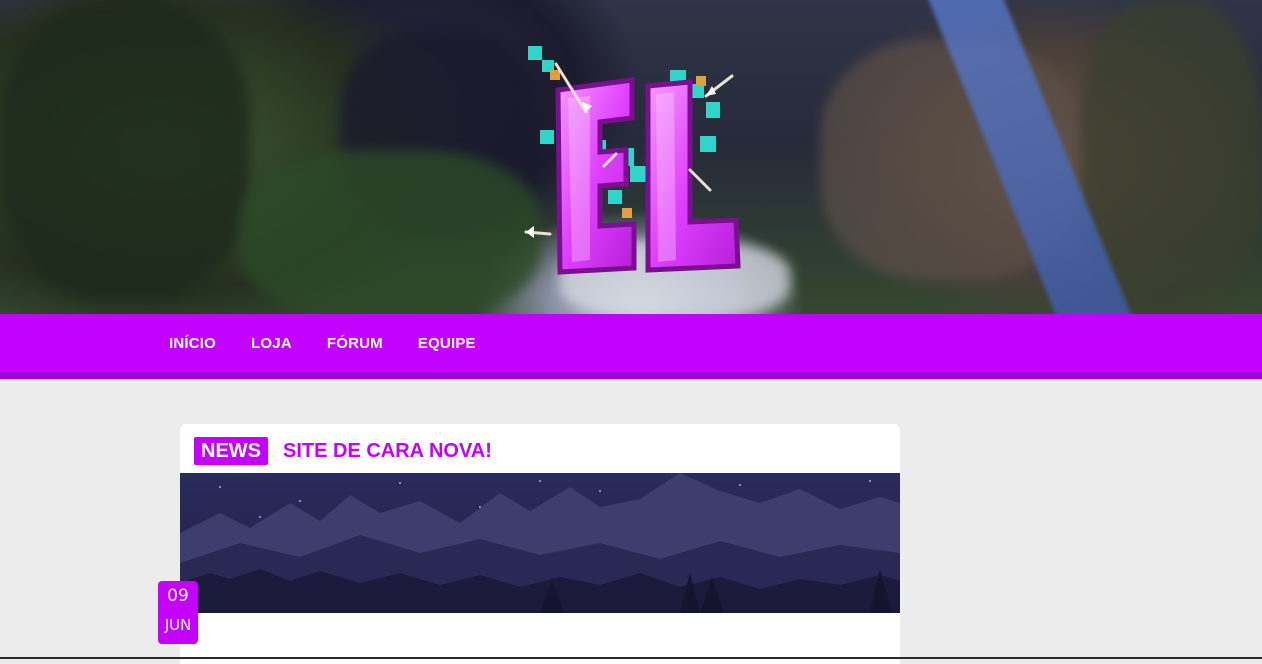  I want to click on post-date-day: 09, so click(178, 596).